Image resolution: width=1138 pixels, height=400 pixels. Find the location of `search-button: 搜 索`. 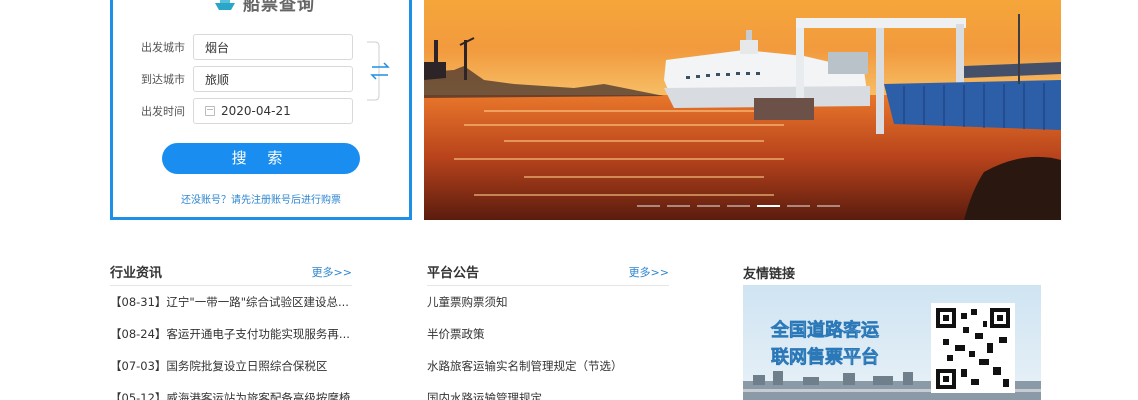

search-button: 搜 索 is located at coordinates (261, 158).